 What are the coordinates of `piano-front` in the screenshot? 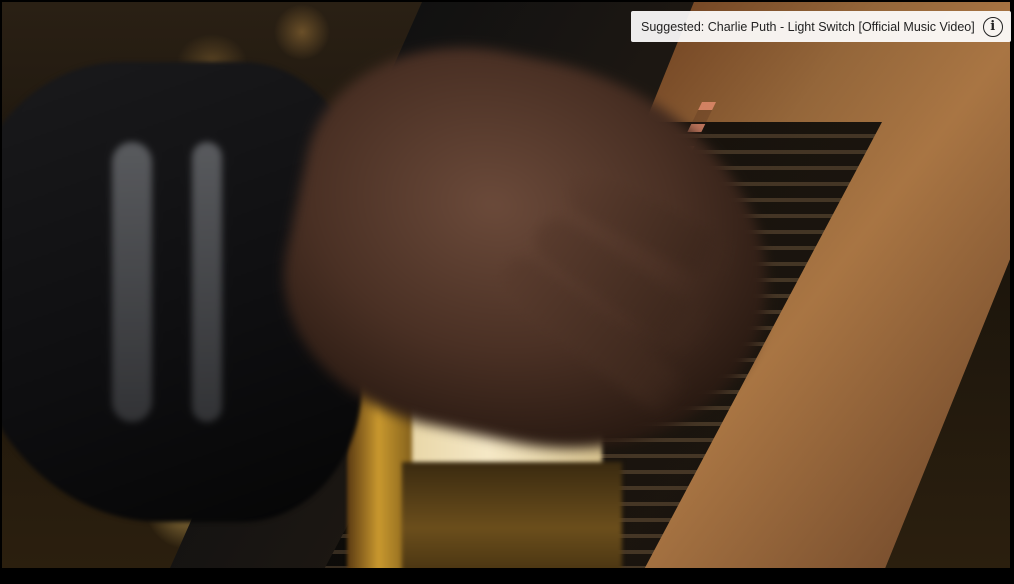 It's located at (512, 515).